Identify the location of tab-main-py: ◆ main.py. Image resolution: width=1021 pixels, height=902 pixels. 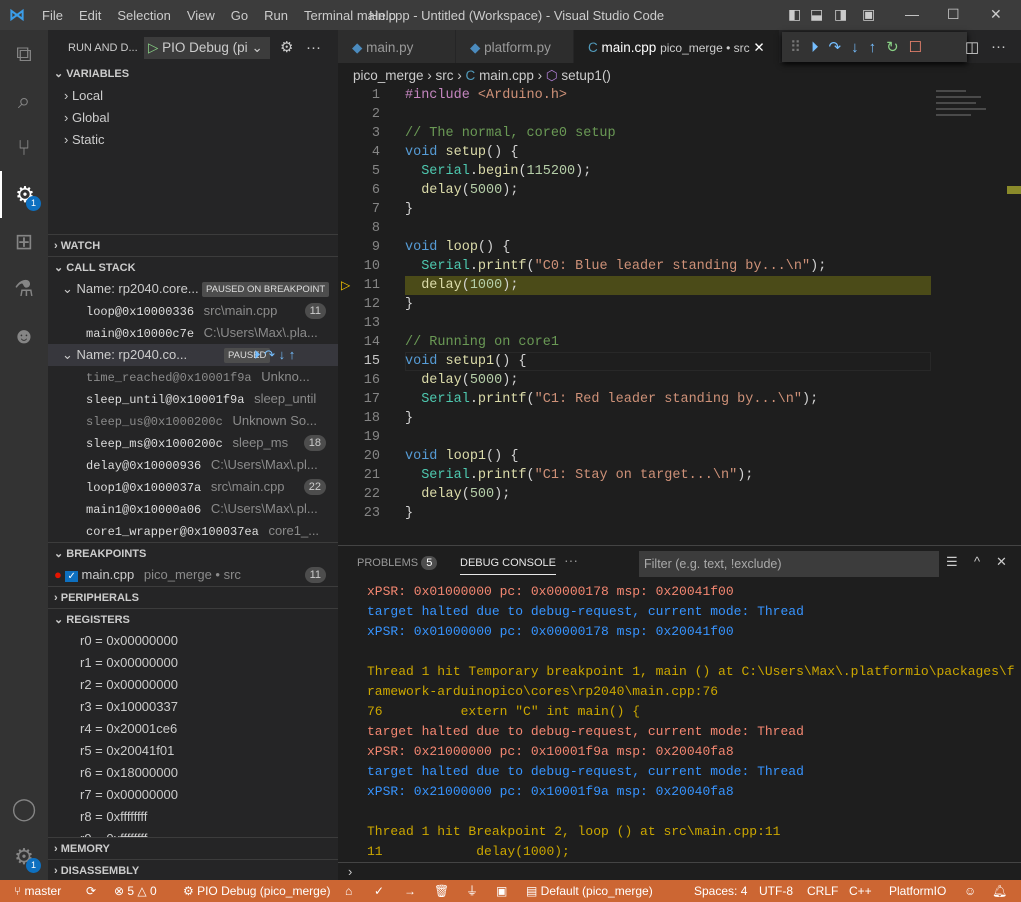
(397, 46).